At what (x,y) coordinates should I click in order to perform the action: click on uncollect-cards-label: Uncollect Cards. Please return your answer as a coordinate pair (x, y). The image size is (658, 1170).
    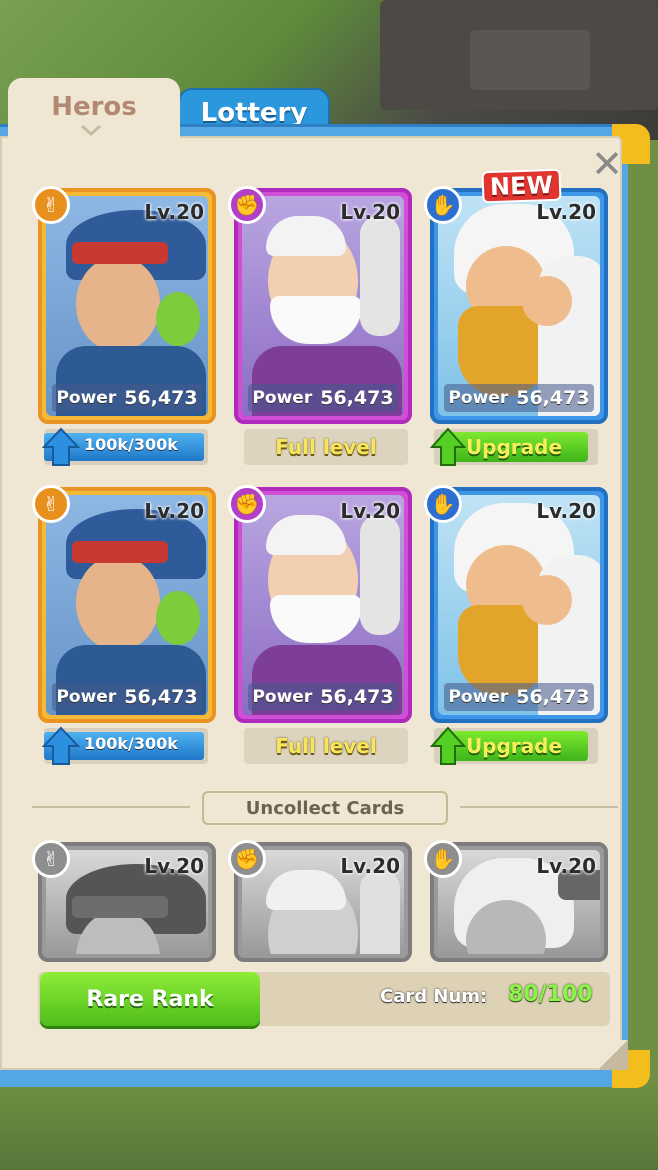
    Looking at the image, I should click on (325, 808).